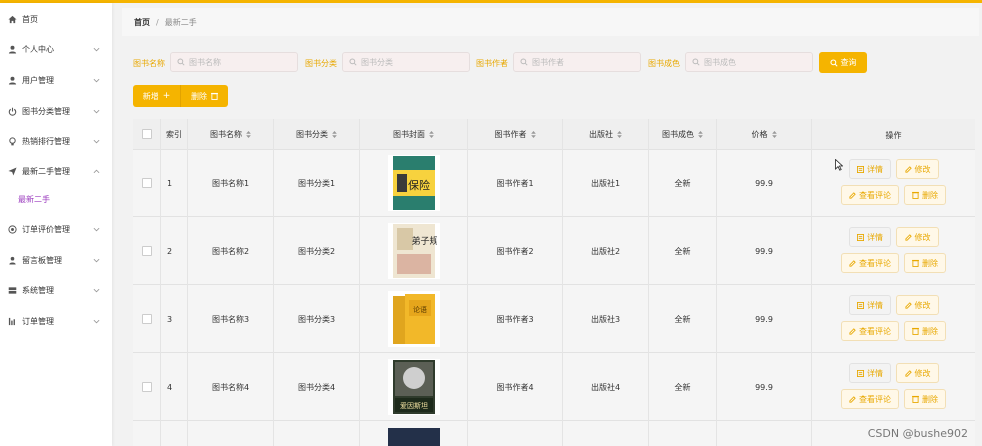  What do you see at coordinates (56, 290) in the screenshot?
I see `sidebar-item-system-management: 系统管理` at bounding box center [56, 290].